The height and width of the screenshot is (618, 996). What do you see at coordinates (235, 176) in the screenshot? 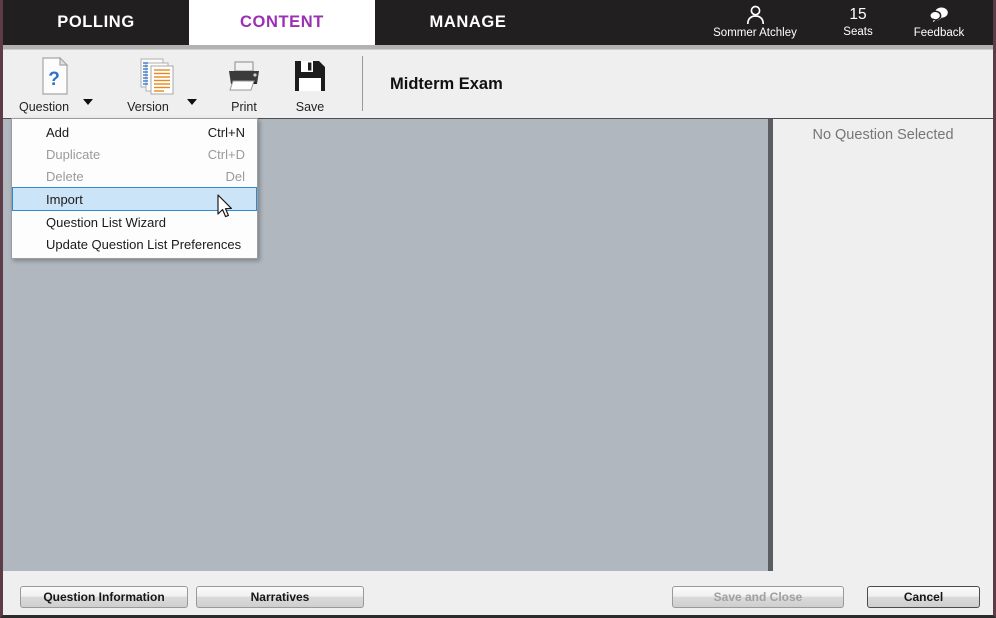
I see `menu-item-delete-shortcut: Del` at bounding box center [235, 176].